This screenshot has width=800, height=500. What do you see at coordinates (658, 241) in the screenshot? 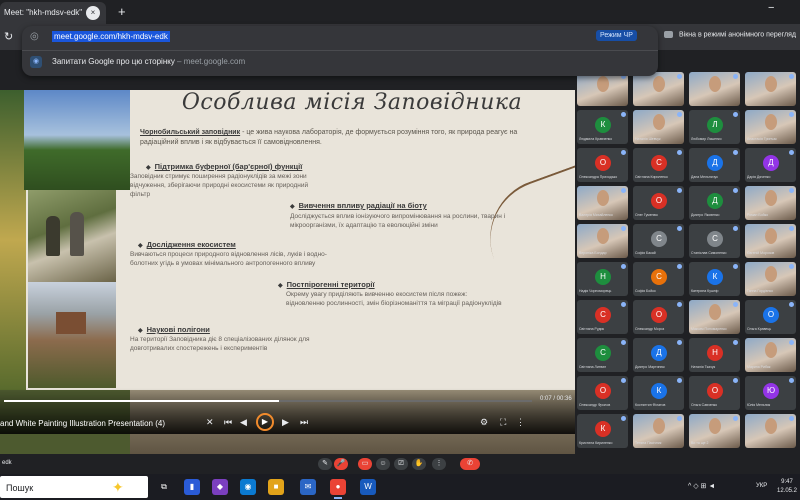
I see `participant-tile: С Софія Бакай` at bounding box center [658, 241].